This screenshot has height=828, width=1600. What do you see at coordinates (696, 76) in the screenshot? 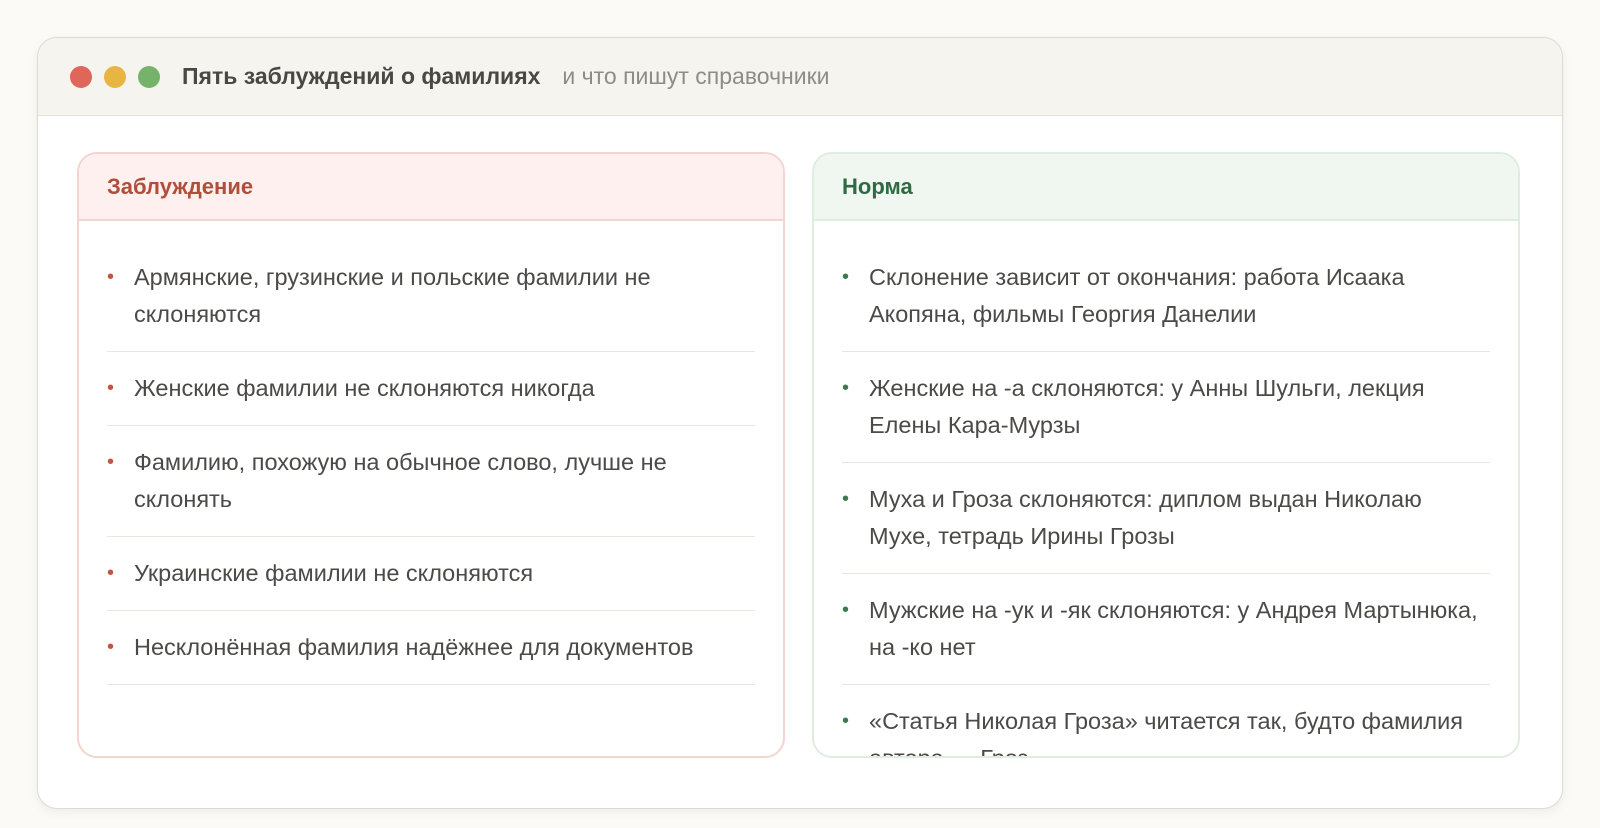
I see `window-subtitle: и что пишут справочники` at bounding box center [696, 76].